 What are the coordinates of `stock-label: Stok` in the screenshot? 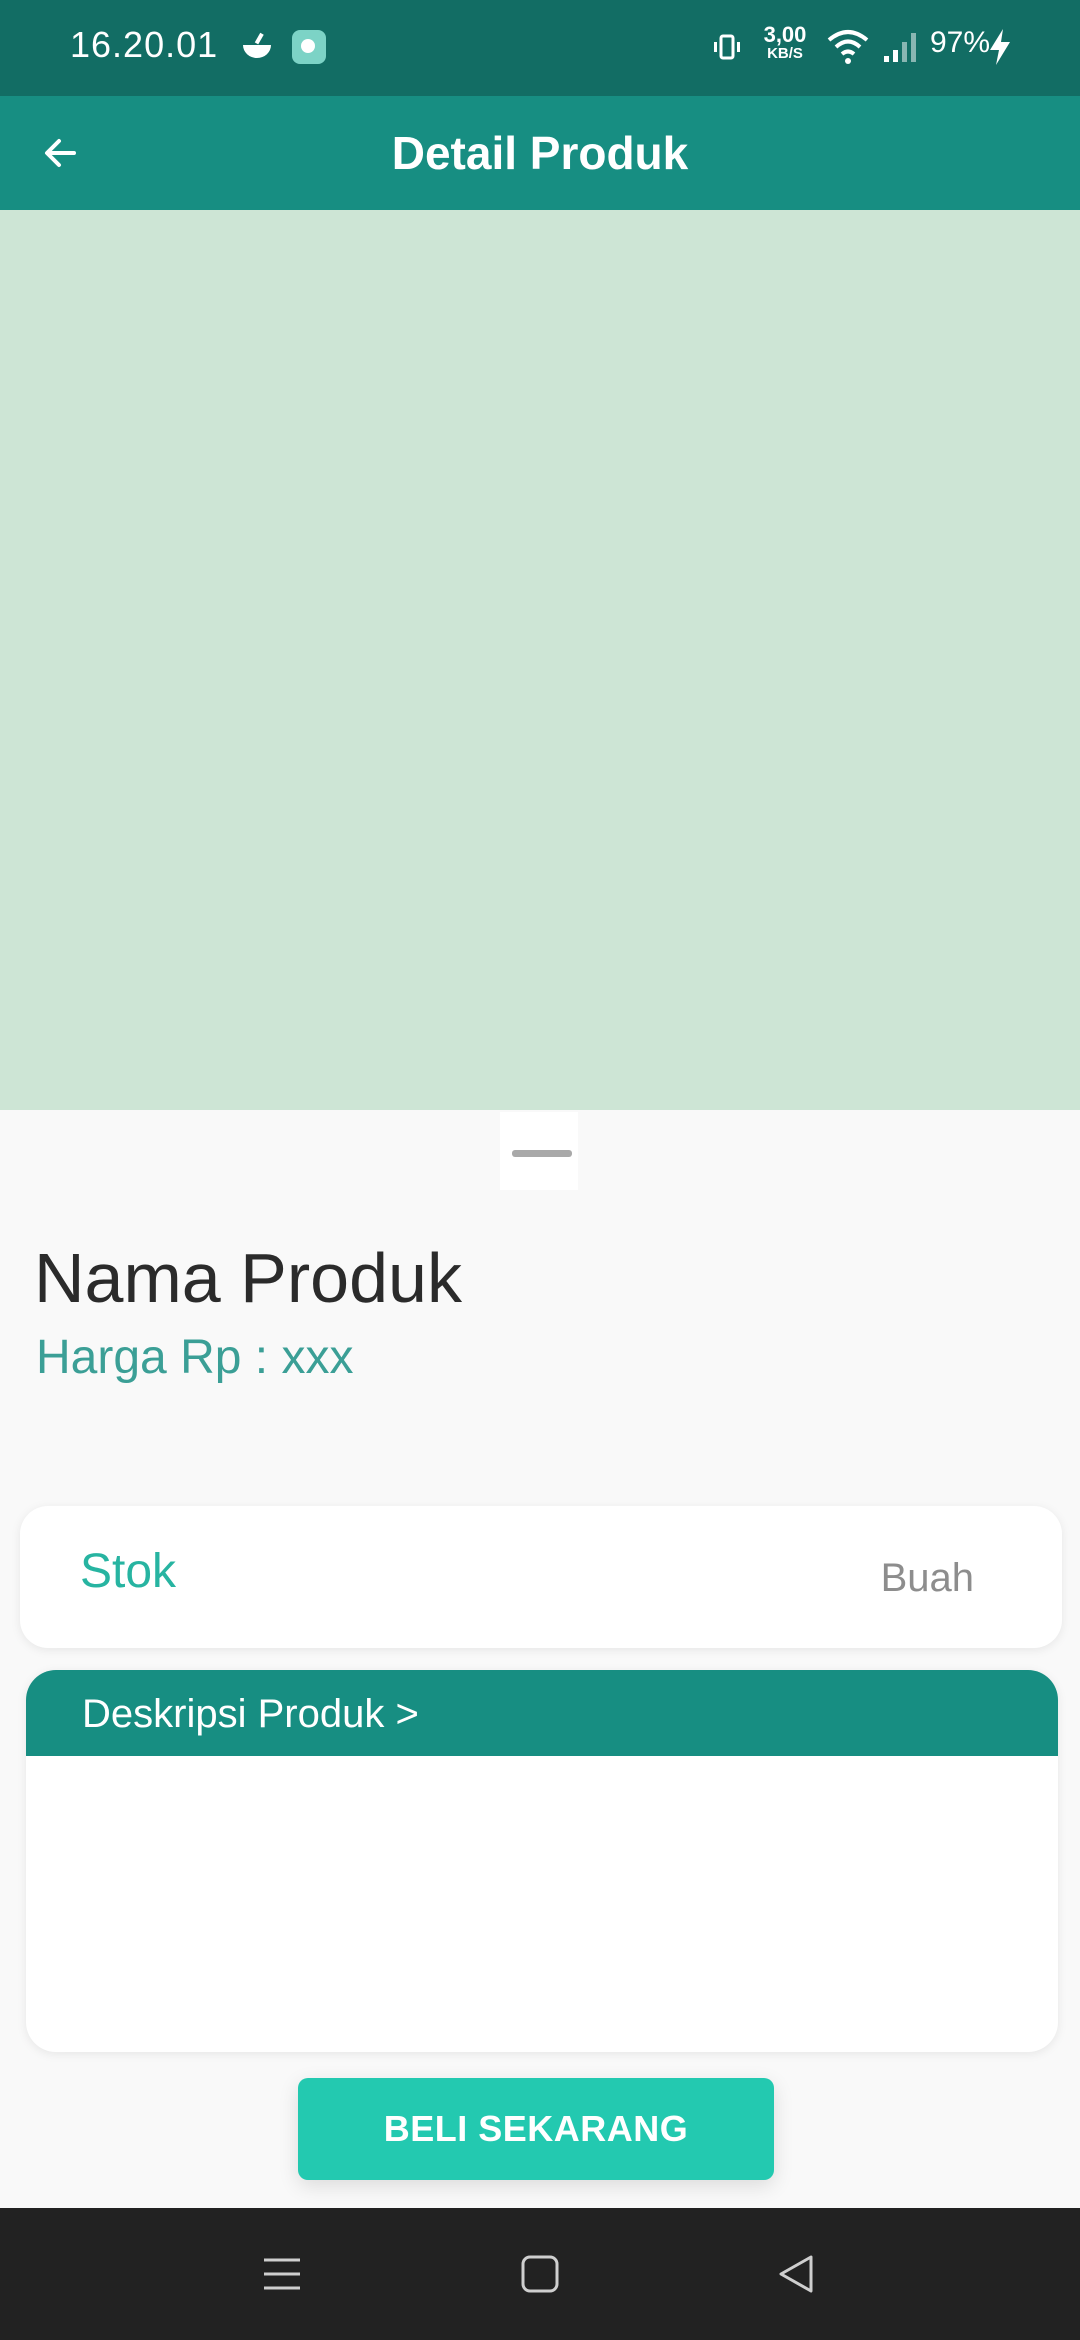 It's located at (128, 1571).